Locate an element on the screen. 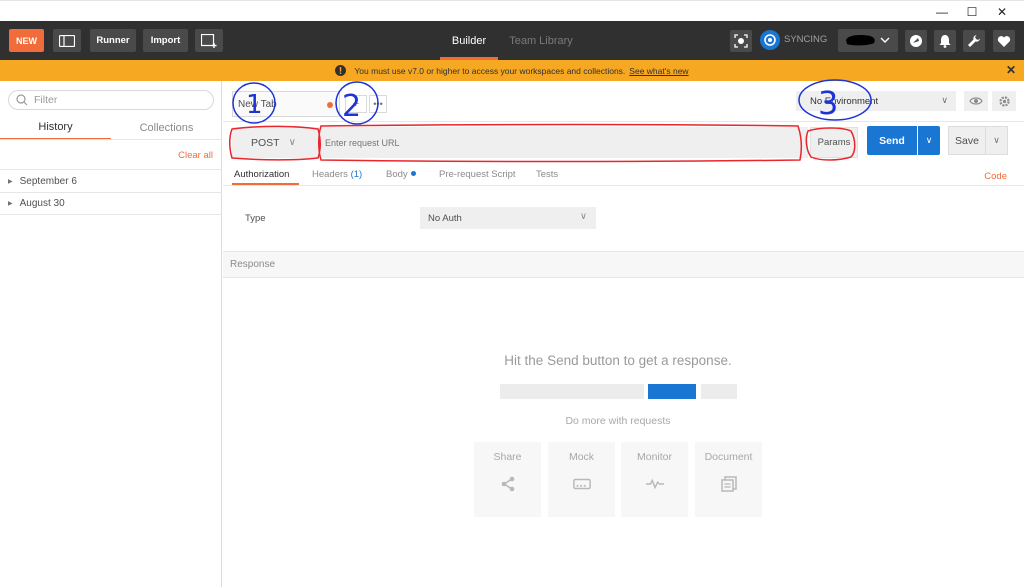 This screenshot has height=587, width=1024. tab-collections: Collections is located at coordinates (166, 128).